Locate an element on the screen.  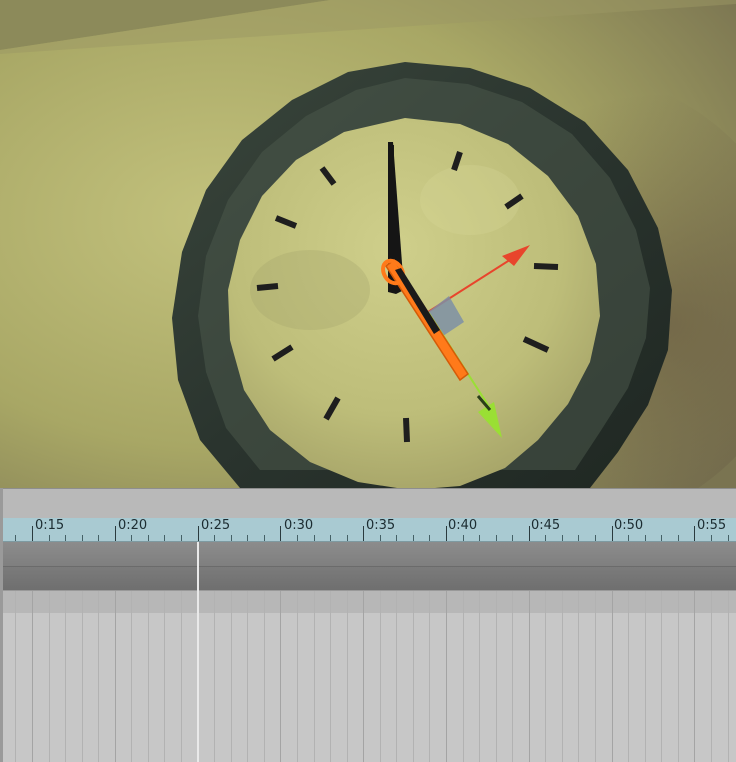
dopesheet-header is located at coordinates (368, 602).